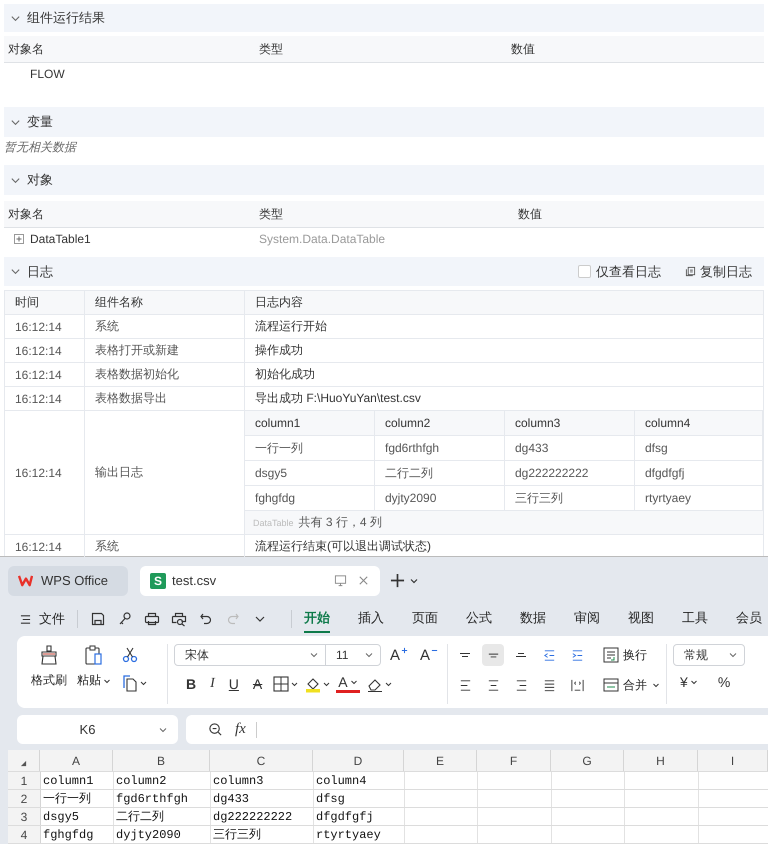 This screenshot has height=844, width=768. Describe the element at coordinates (24, 834) in the screenshot. I see `row-header: 4` at that location.